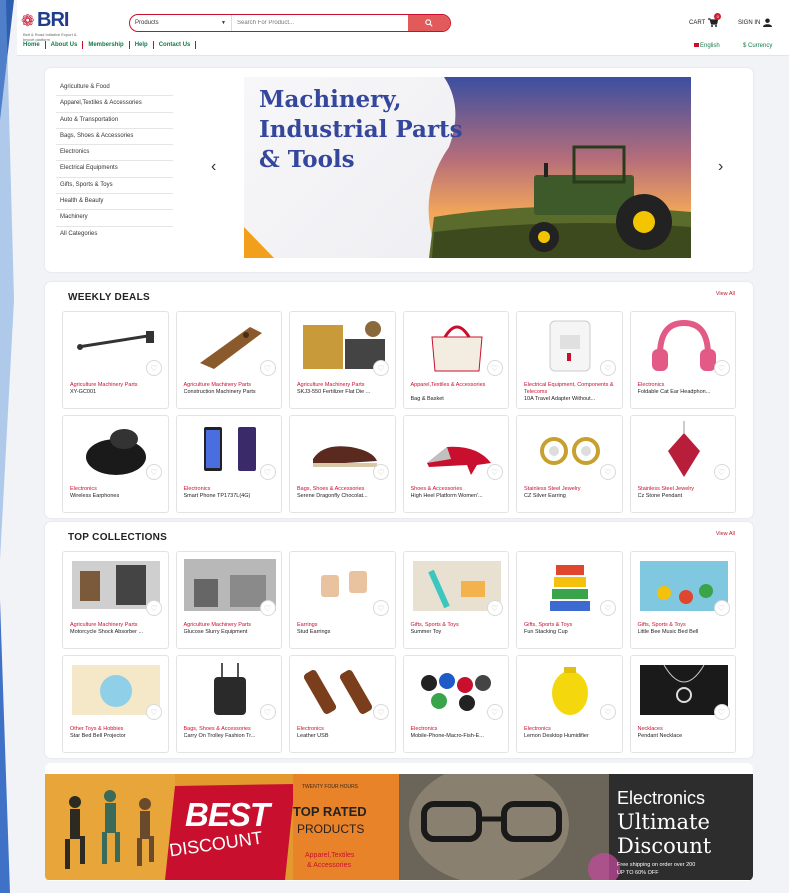 The height and width of the screenshot is (893, 789). I want to click on category-item: Health & Beauty, so click(114, 202).